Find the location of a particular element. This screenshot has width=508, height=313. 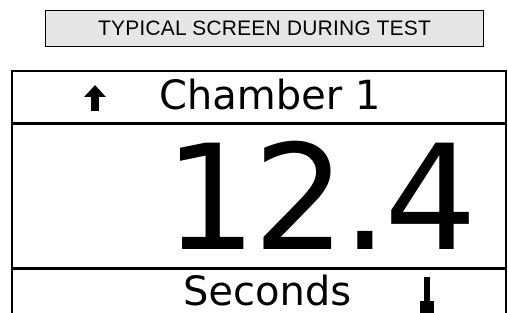

units-label: Seconds is located at coordinates (267, 291).